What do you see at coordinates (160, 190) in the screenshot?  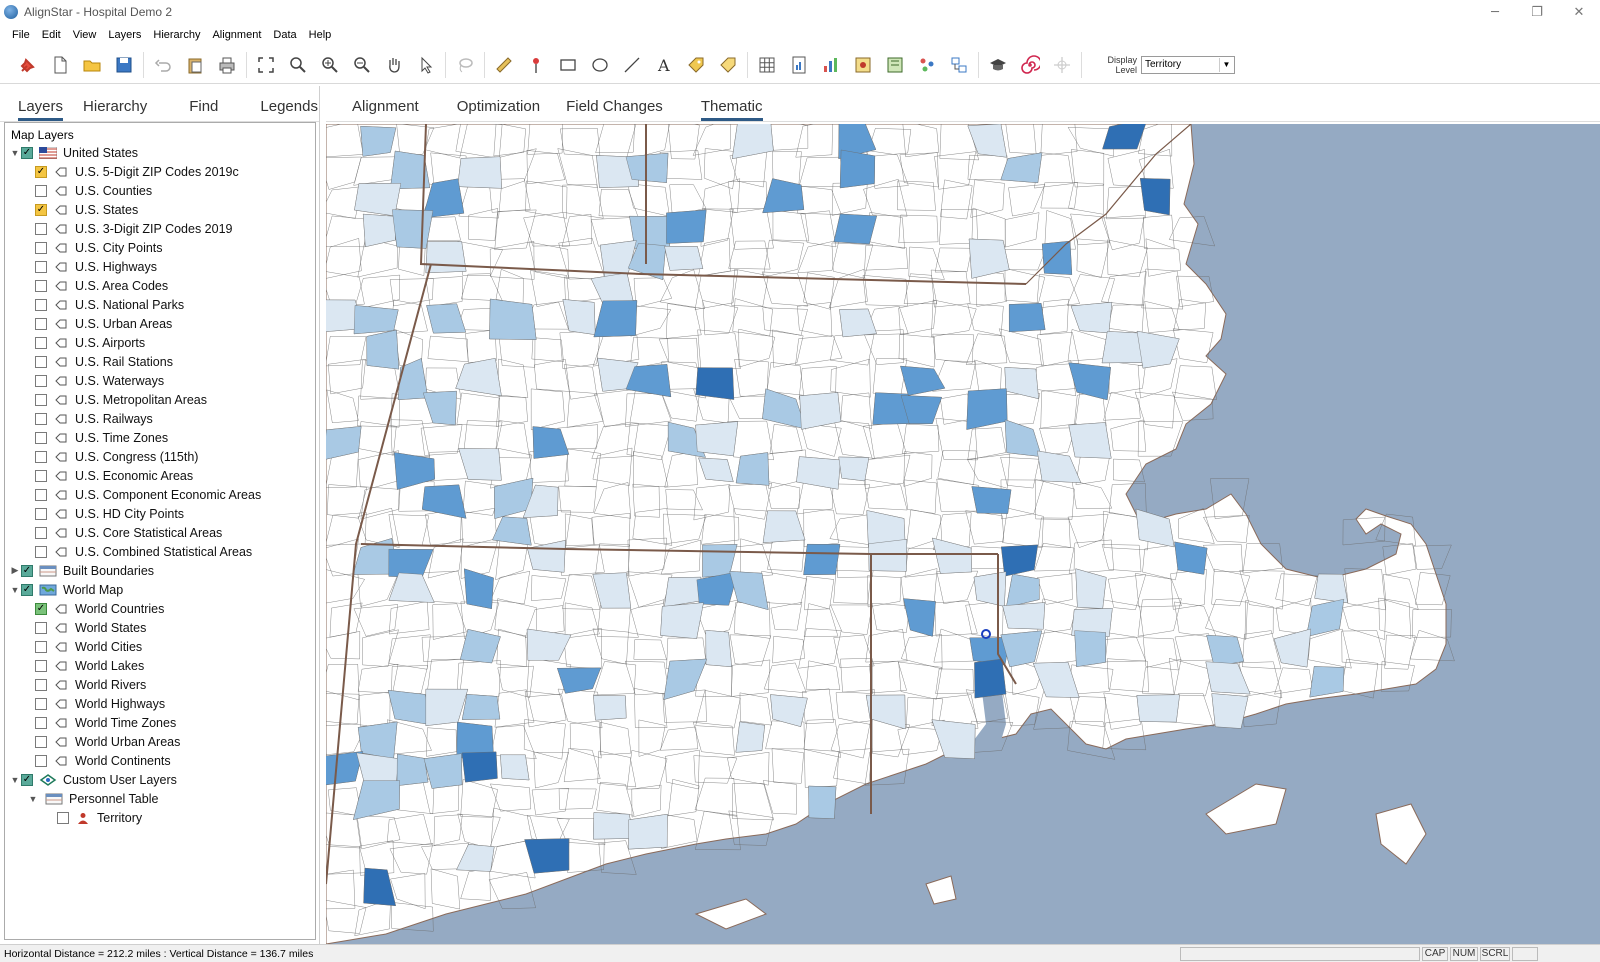 I see `layer-row: U.S. Counties` at bounding box center [160, 190].